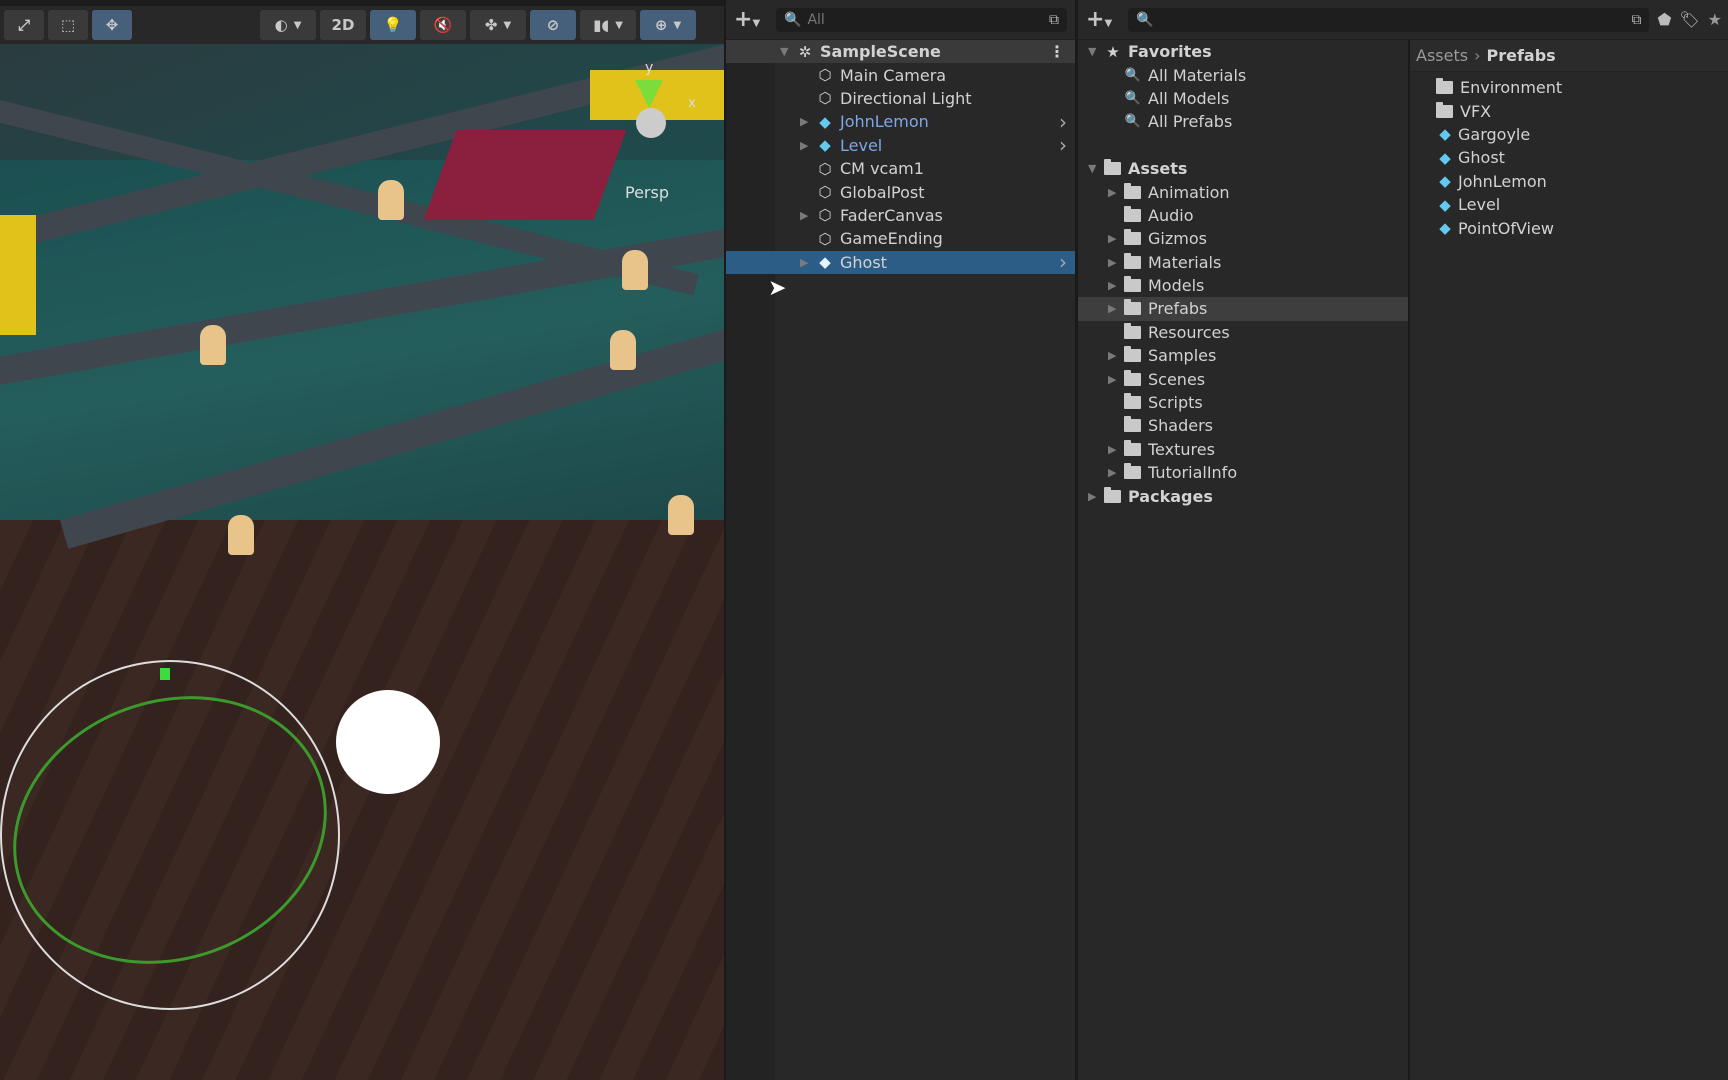 Image resolution: width=1728 pixels, height=1080 pixels. I want to click on favorites-section: ▼ ★ Favorites, so click(1243, 51).